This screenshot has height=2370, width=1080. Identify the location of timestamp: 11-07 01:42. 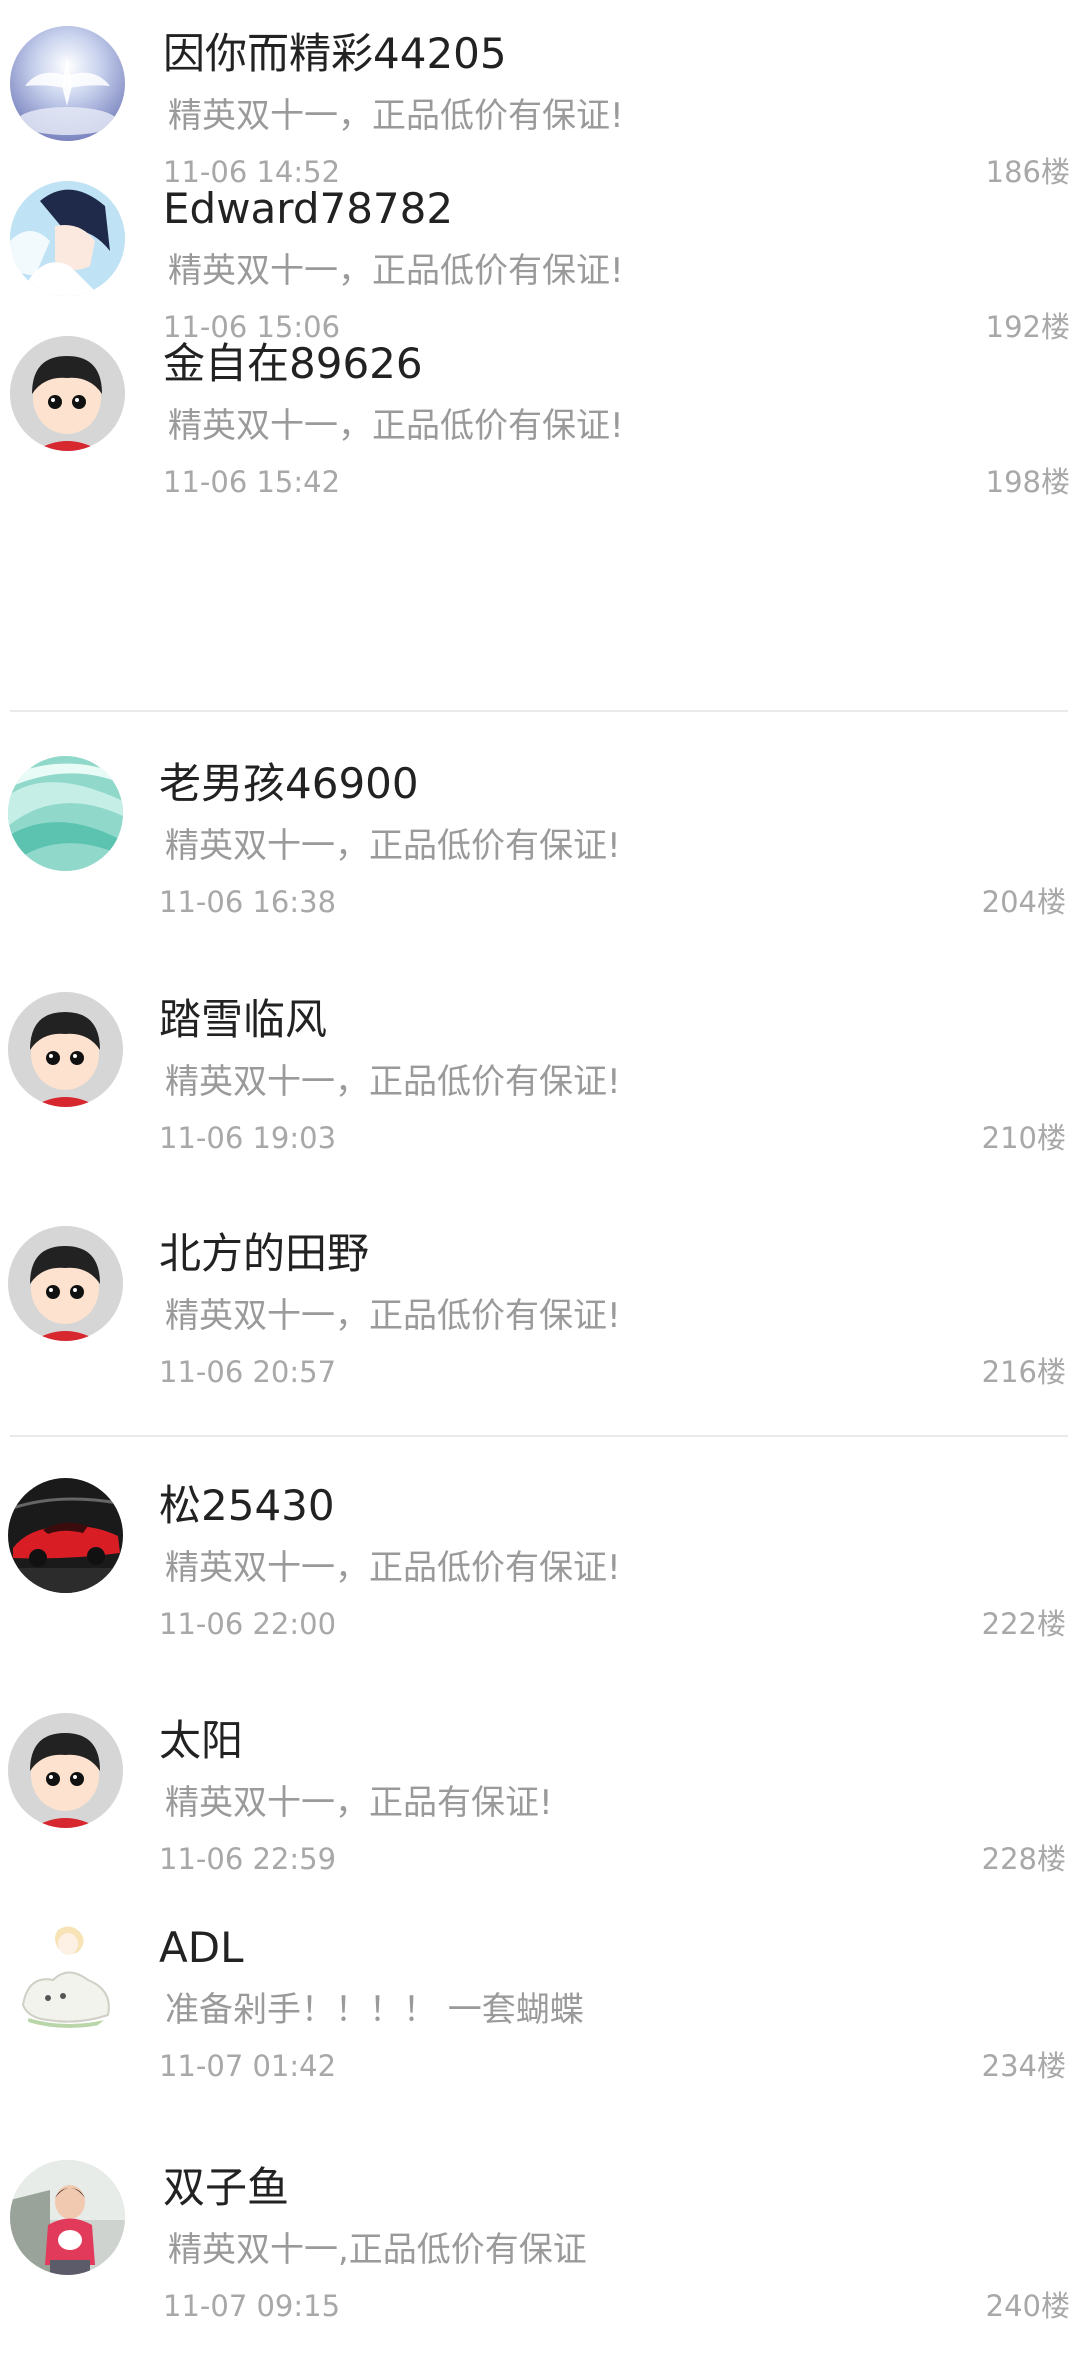
(248, 2066).